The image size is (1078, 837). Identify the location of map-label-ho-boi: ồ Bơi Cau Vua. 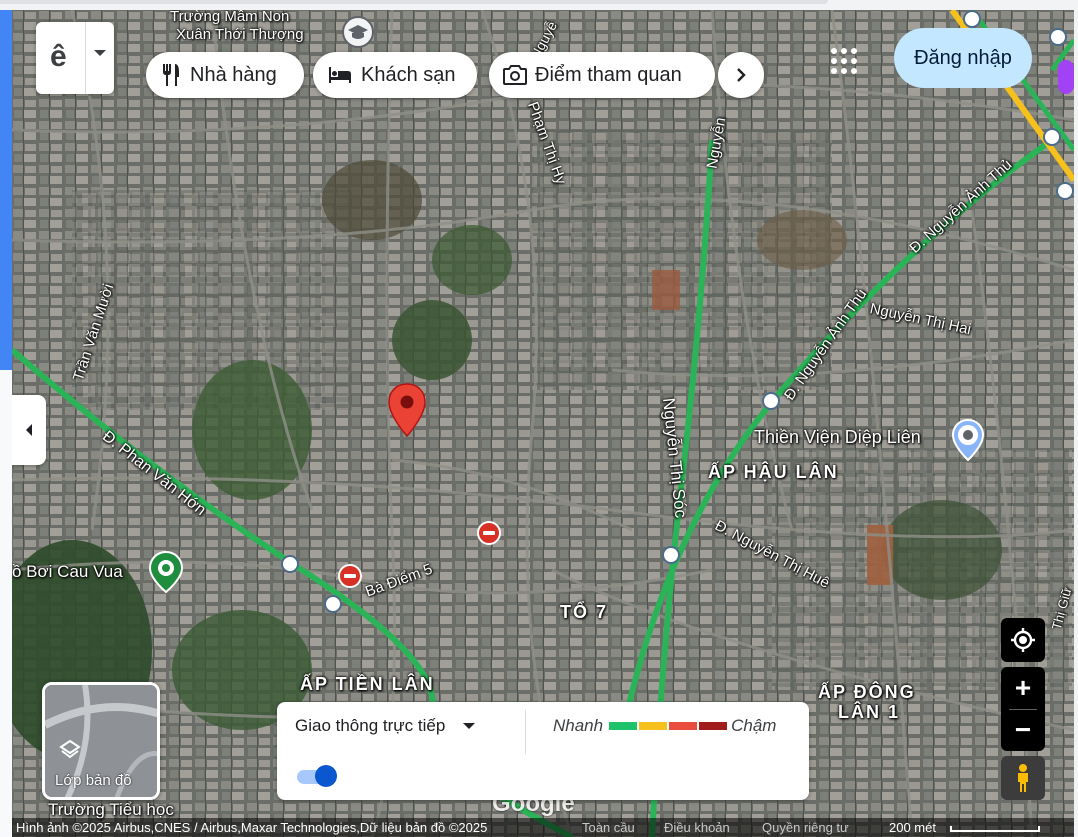
(67, 571).